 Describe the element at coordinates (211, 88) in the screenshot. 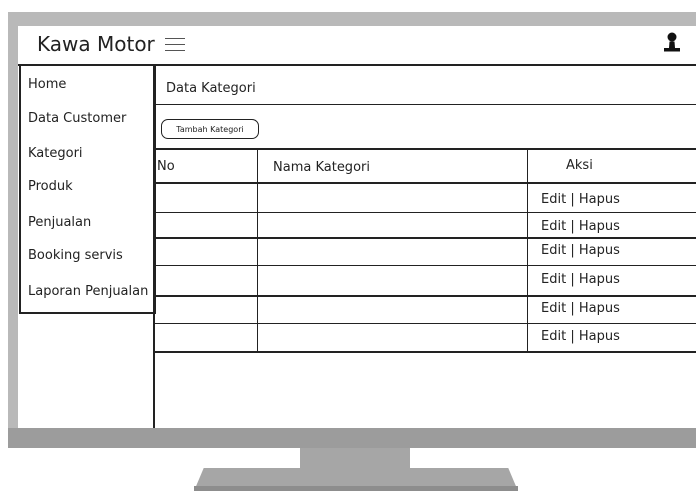

I see `page-title: Data Kategori` at that location.